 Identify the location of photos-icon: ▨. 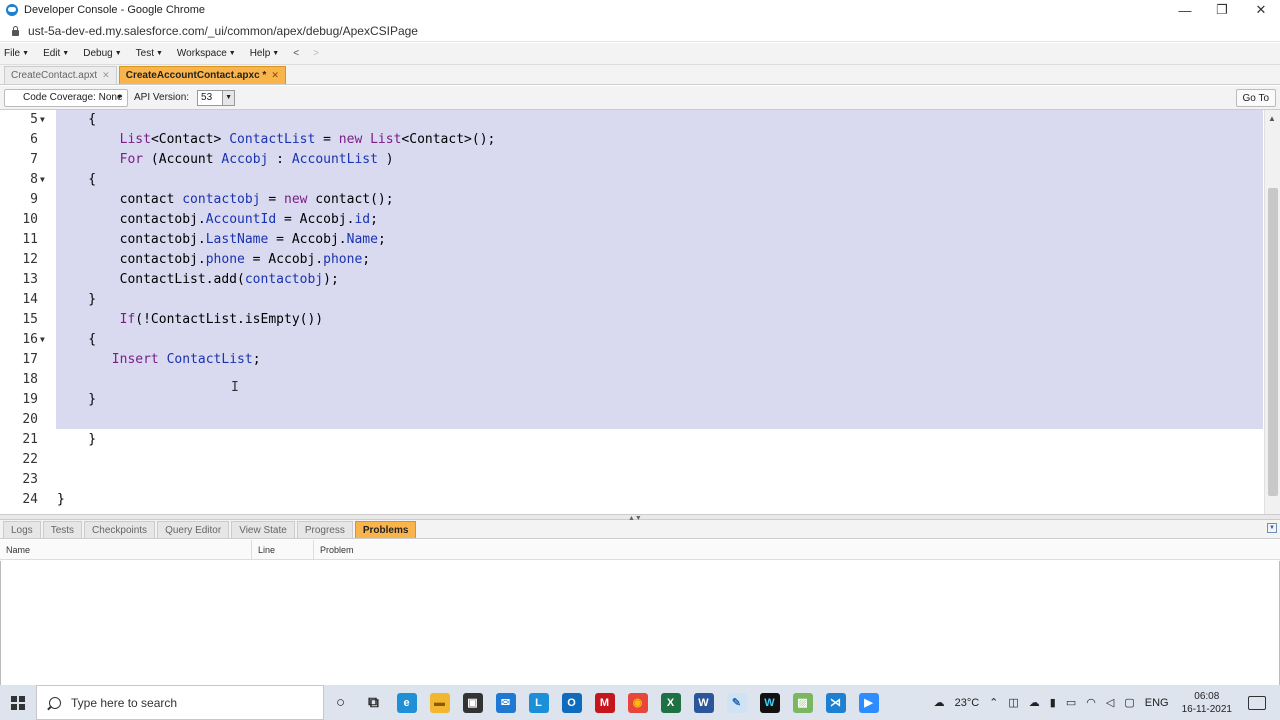
(802, 702).